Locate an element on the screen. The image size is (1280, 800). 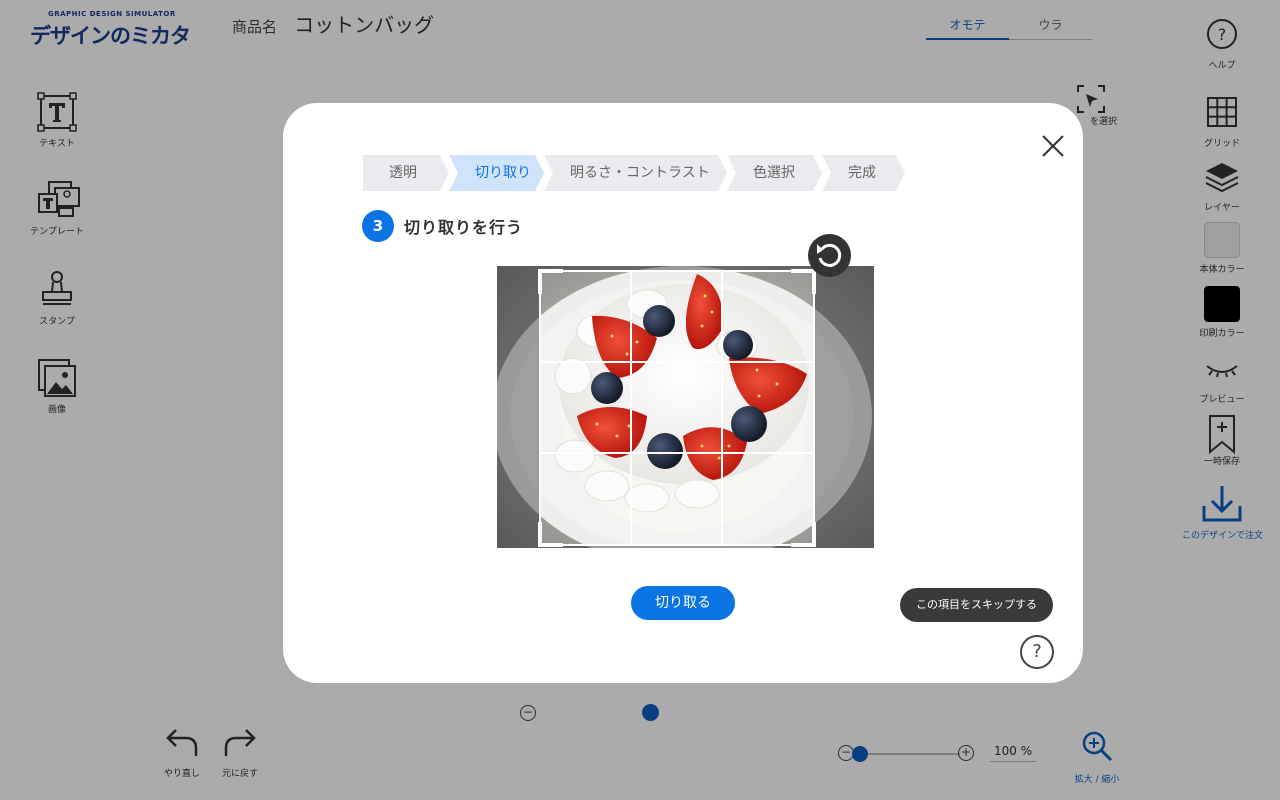
step-crop: 切り取り is located at coordinates (496, 173).